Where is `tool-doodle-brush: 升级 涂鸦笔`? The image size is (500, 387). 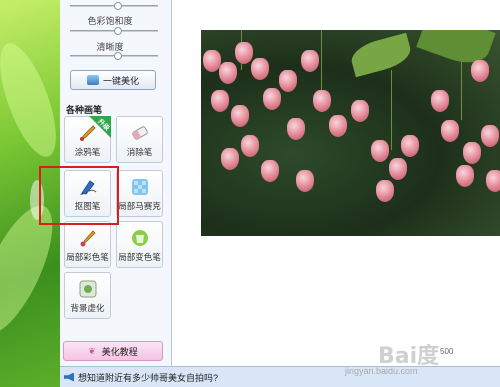
tool-doodle-brush: 升级 涂鸦笔 is located at coordinates (87, 139).